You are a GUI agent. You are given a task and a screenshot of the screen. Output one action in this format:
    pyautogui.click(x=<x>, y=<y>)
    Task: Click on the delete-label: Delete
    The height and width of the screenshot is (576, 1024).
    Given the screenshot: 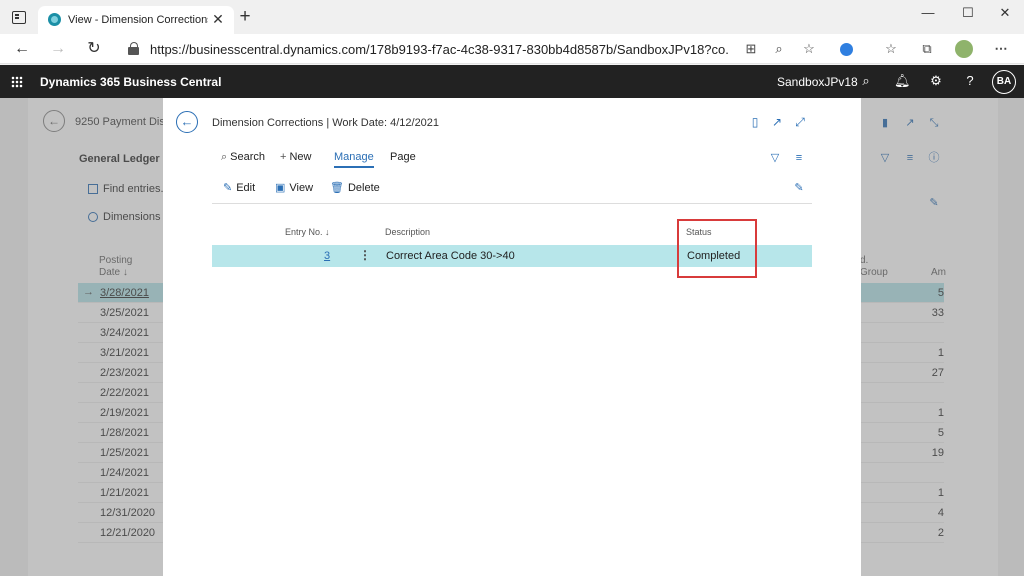 What is the action you would take?
    pyautogui.click(x=363, y=188)
    